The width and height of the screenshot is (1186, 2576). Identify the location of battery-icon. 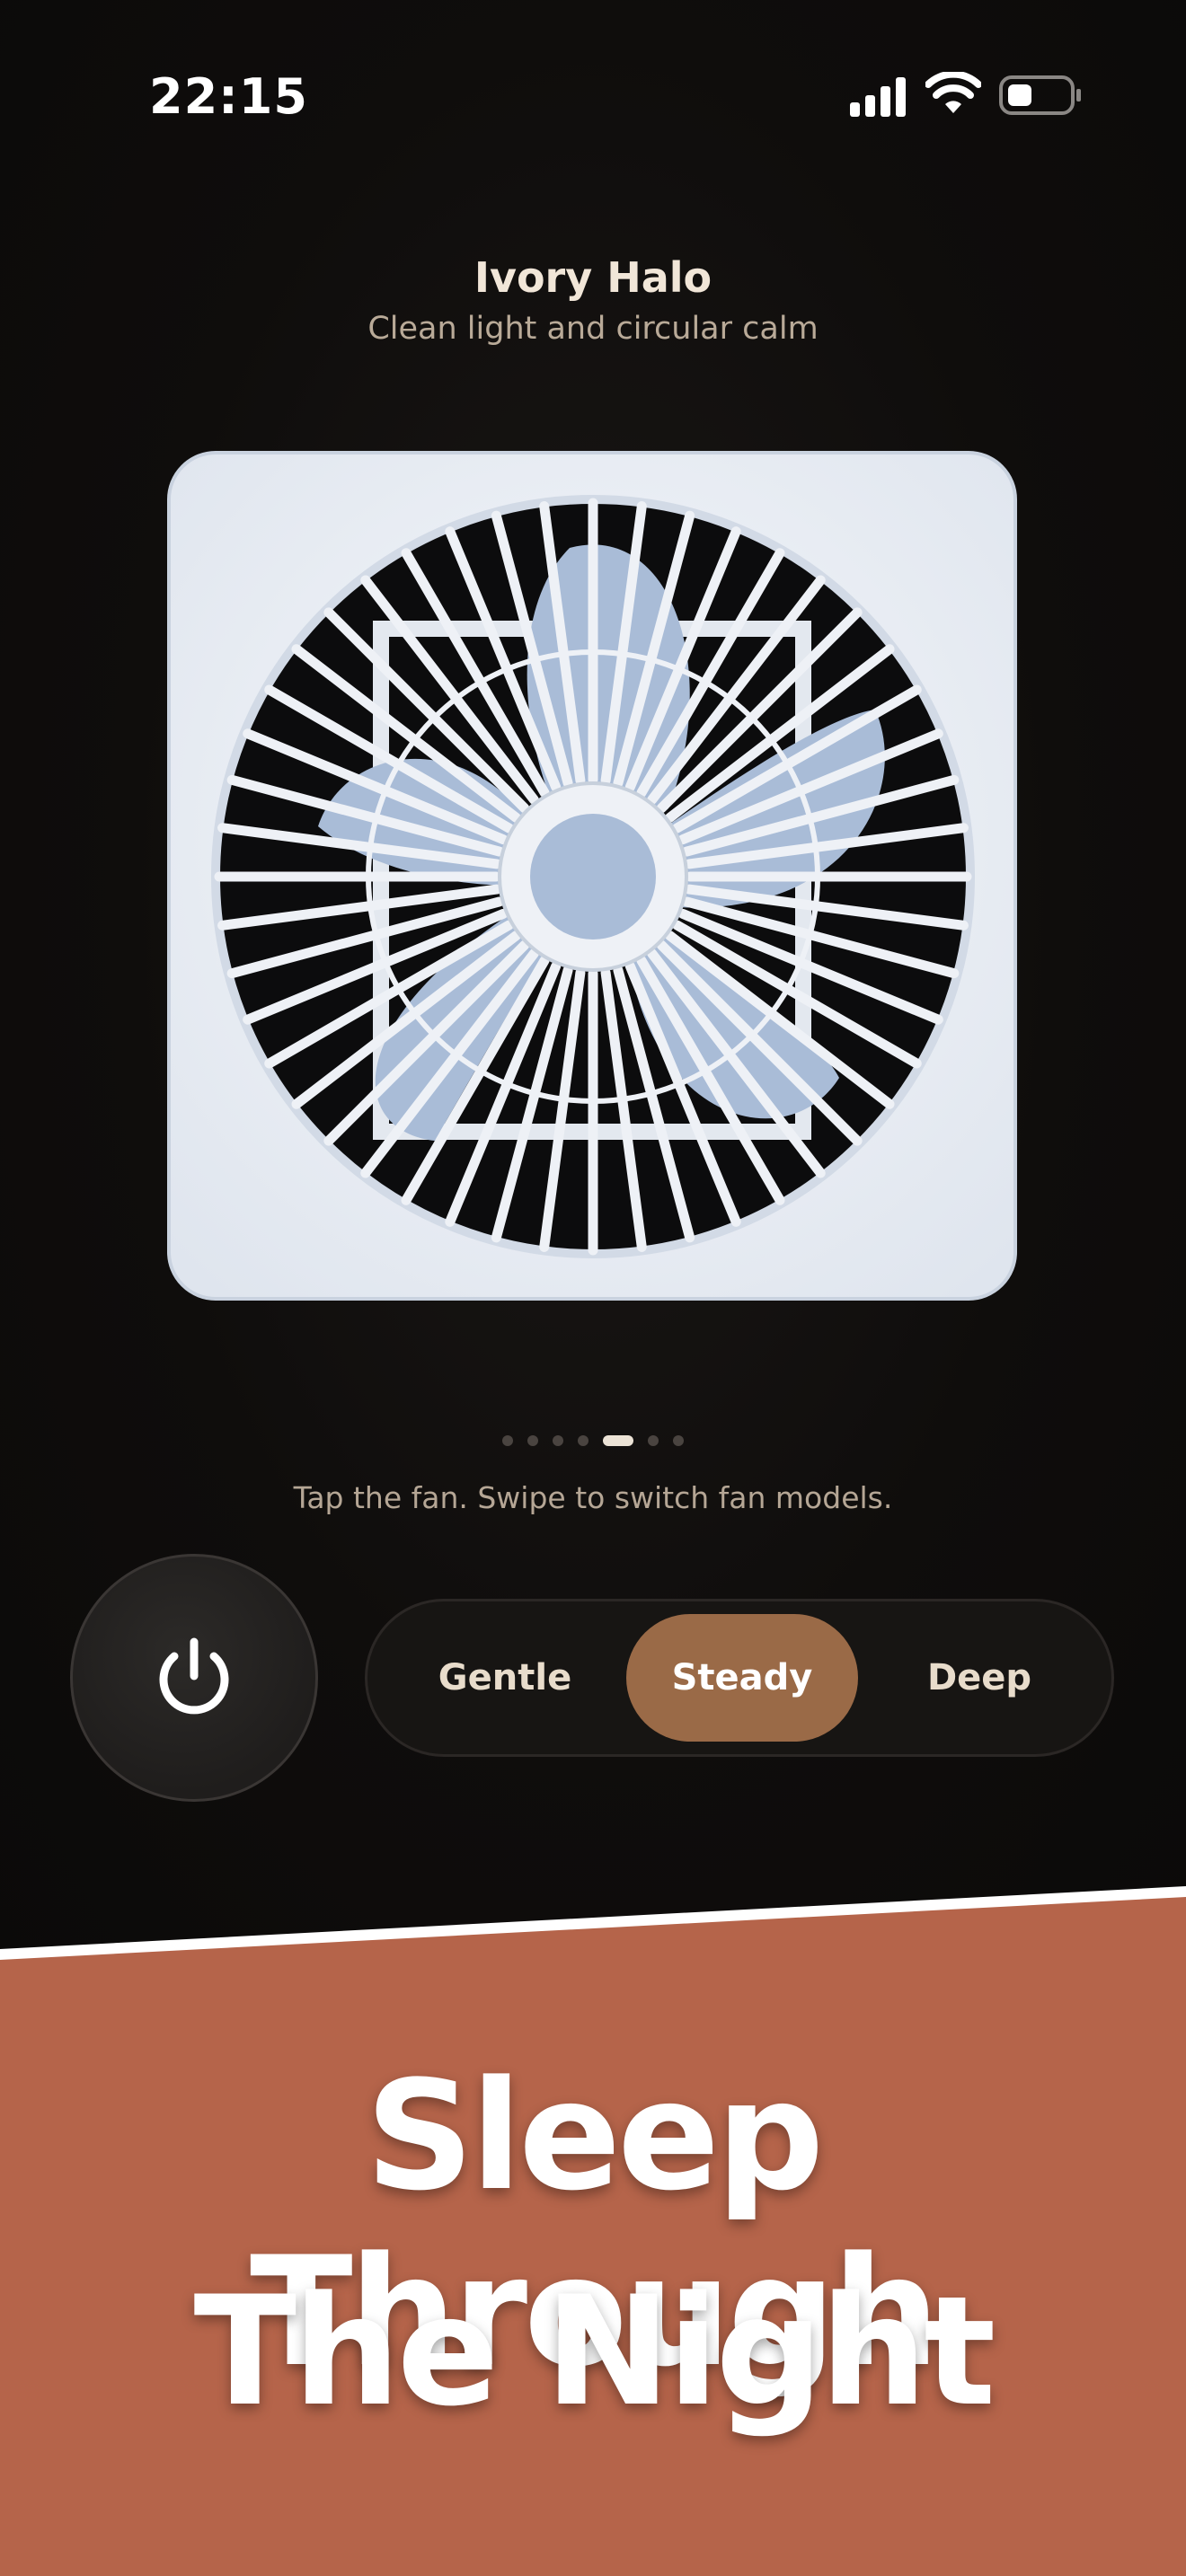
(1040, 95).